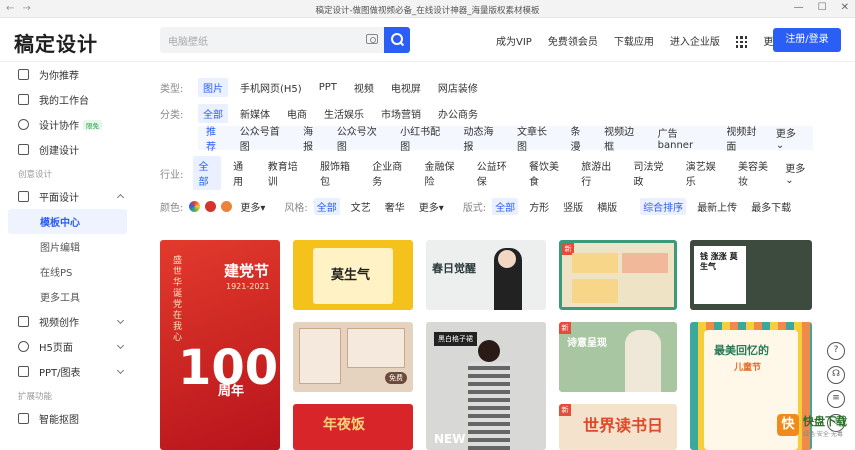 The image size is (855, 450). Describe the element at coordinates (618, 427) in the screenshot. I see `template-card: 新 世界读书日` at that location.